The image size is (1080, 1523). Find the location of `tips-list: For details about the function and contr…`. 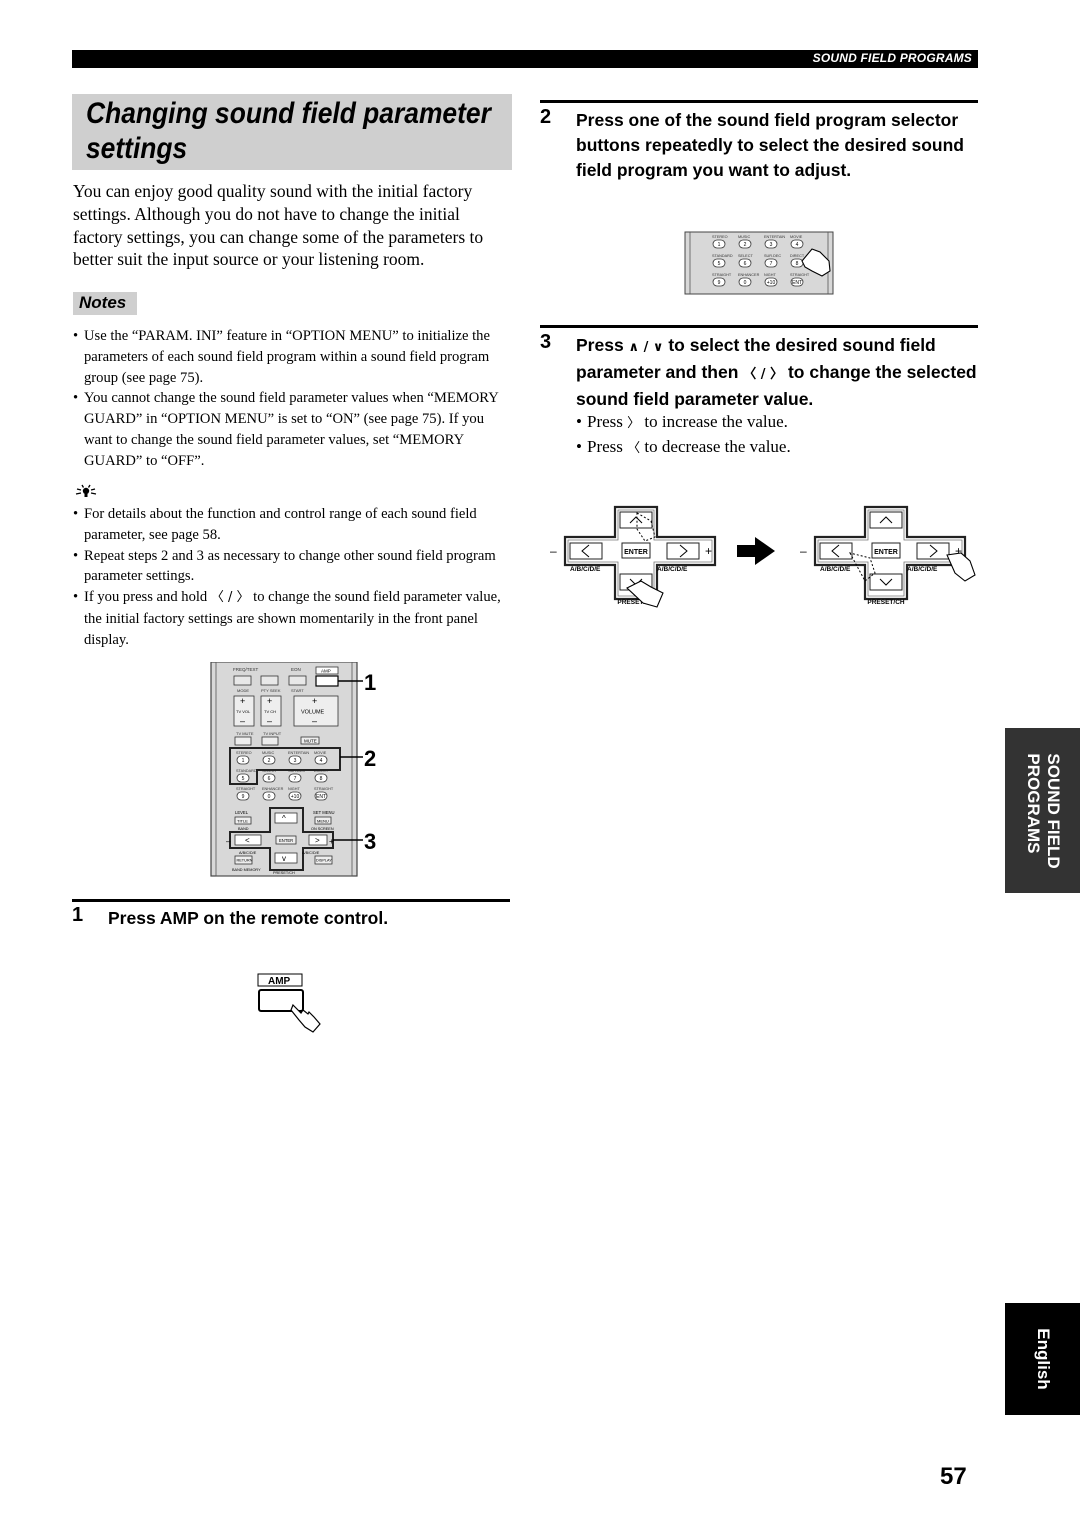

tips-list: For details about the function and contr… is located at coordinates (293, 577).